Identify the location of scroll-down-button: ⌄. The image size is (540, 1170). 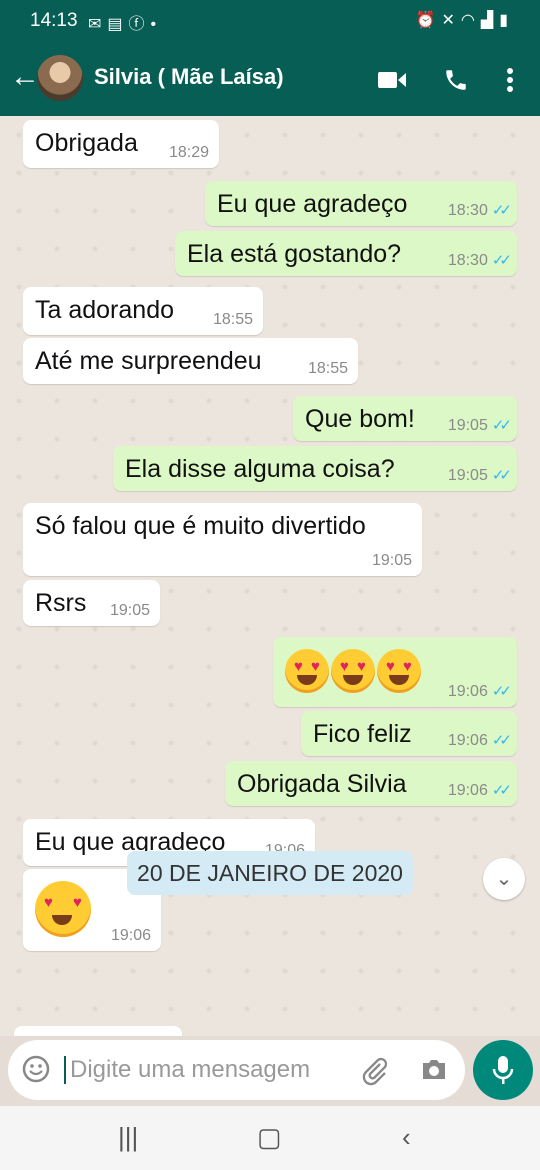
(504, 879).